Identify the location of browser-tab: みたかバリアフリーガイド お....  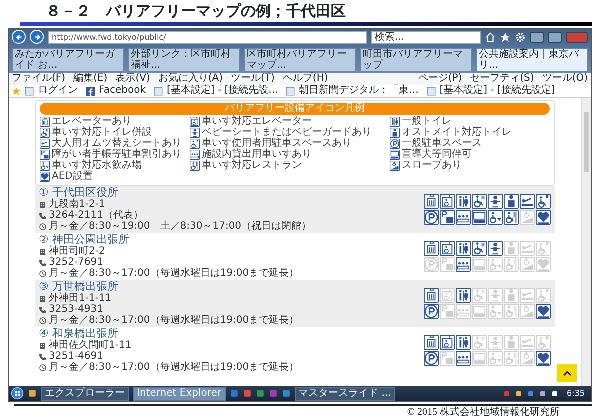
(68, 60).